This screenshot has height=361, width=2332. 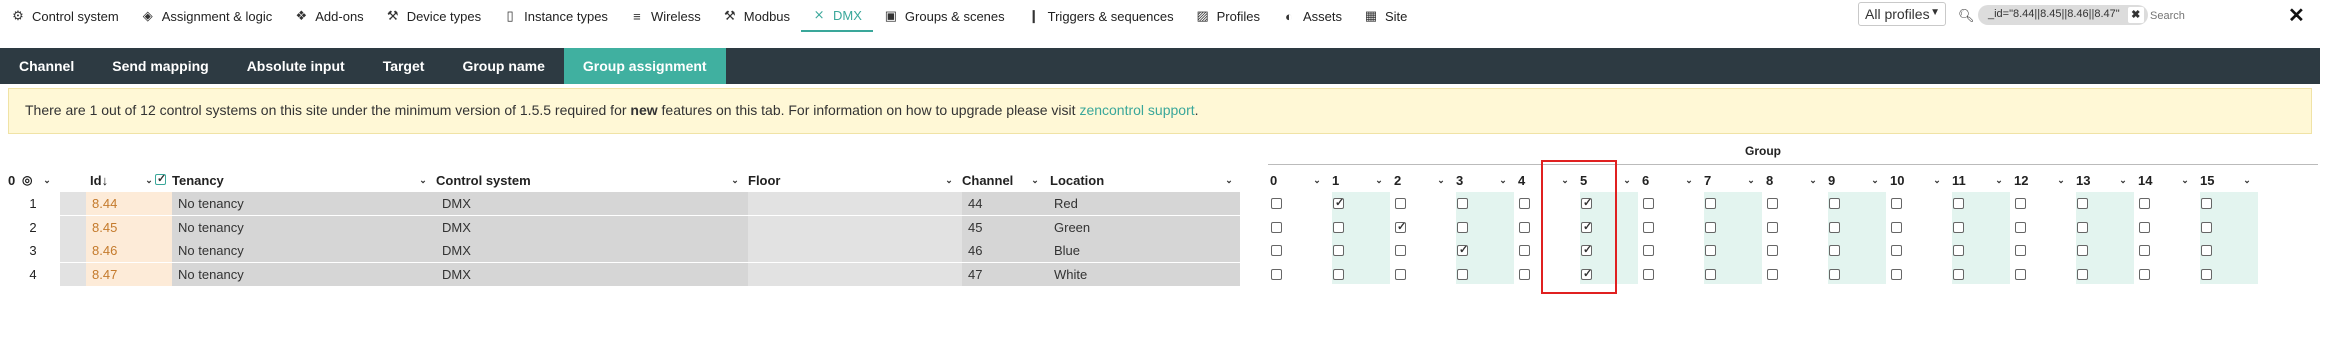 I want to click on row-id: 8.44, so click(x=129, y=203).